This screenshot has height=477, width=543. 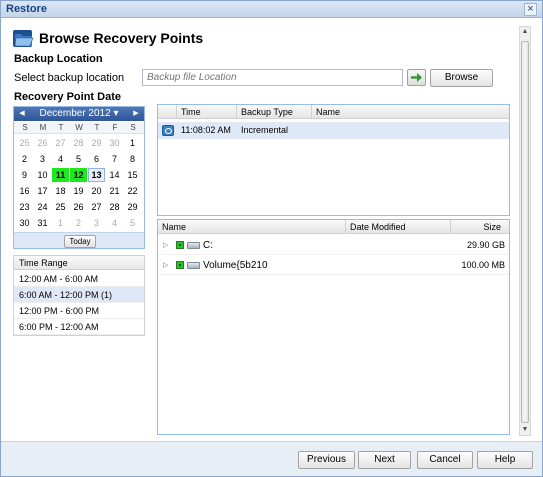 What do you see at coordinates (274, 112) in the screenshot?
I see `backup-type-column-header: Backup Type` at bounding box center [274, 112].